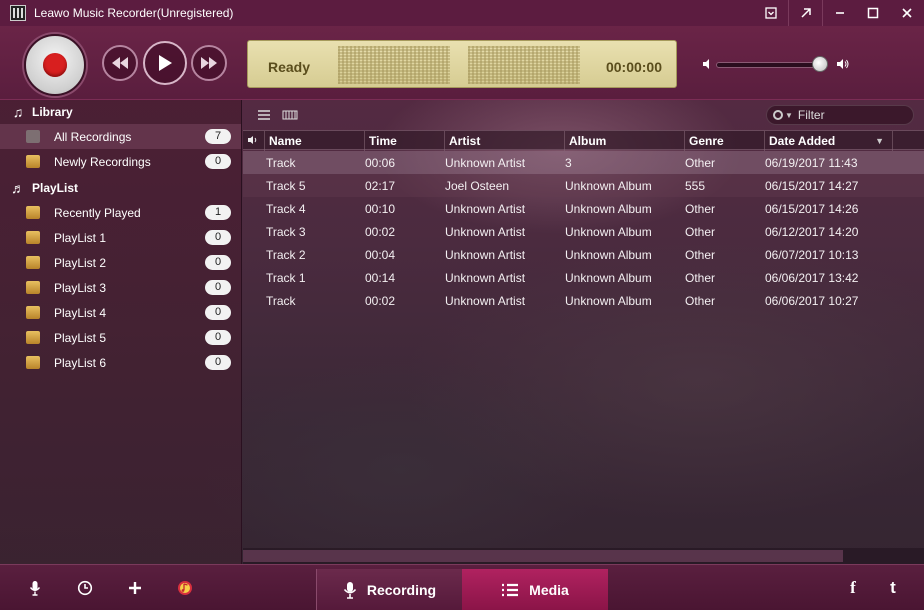 The height and width of the screenshot is (610, 924). I want to click on music-note-icon: ♫, so click(18, 112).